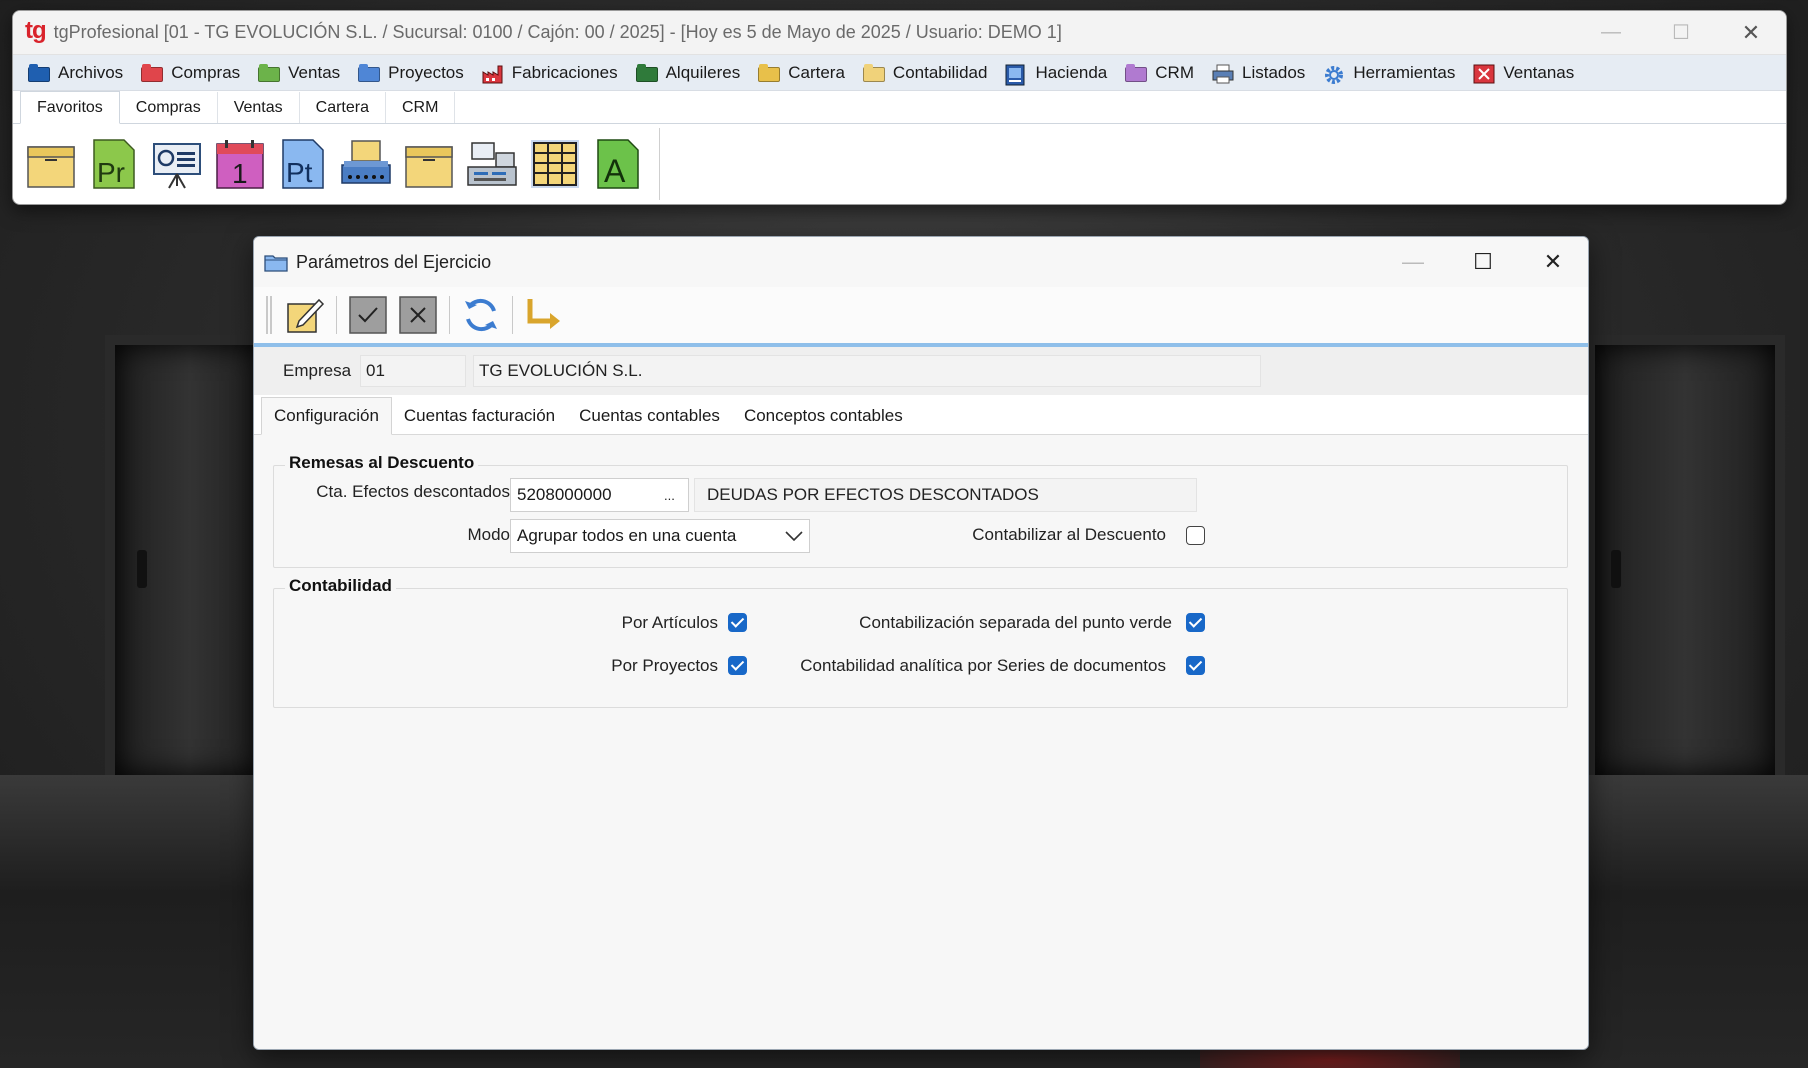  Describe the element at coordinates (1195, 535) in the screenshot. I see `contabilizar-checkbox` at that location.